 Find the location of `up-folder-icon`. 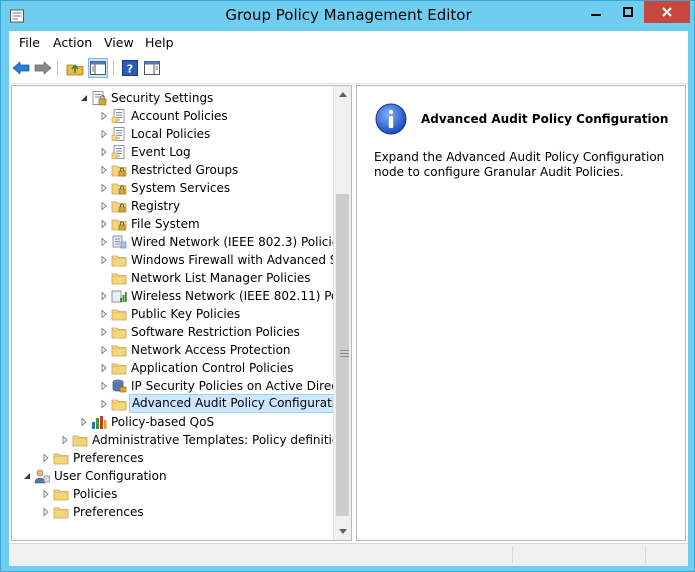

up-folder-icon is located at coordinates (75, 70).